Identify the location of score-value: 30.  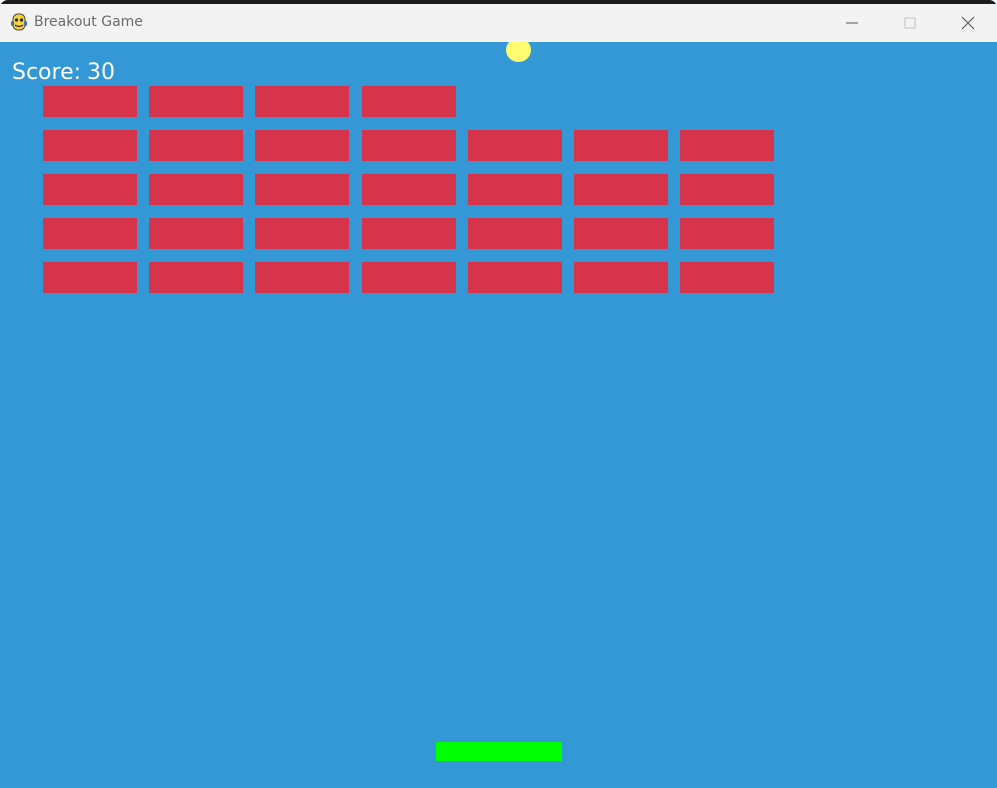
(101, 72).